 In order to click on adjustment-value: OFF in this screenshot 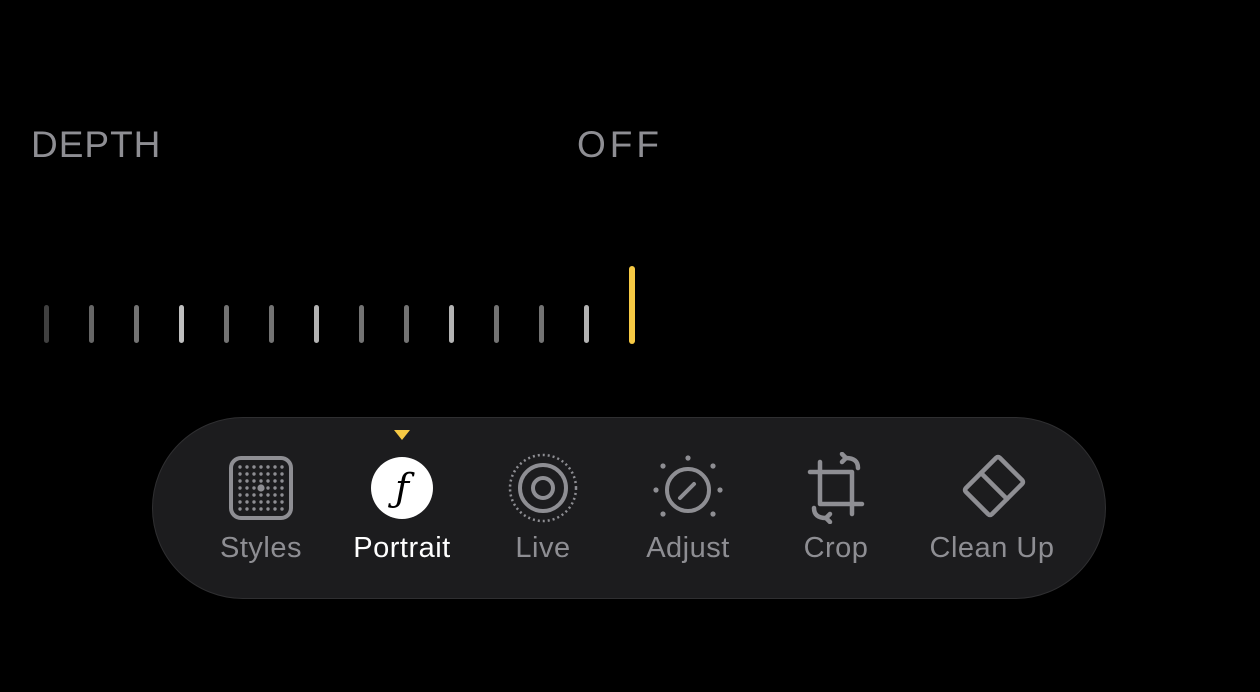, I will do `click(620, 144)`.